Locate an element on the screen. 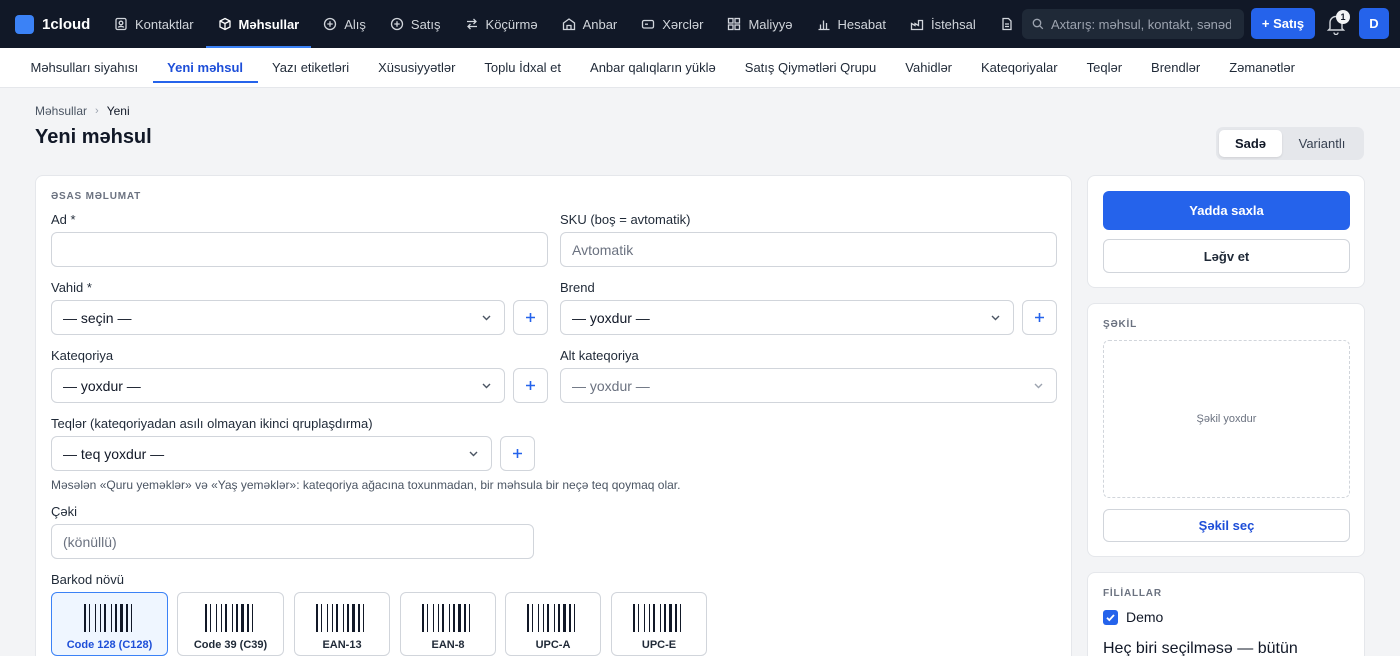  nav-item-label: Satış is located at coordinates (425, 24).